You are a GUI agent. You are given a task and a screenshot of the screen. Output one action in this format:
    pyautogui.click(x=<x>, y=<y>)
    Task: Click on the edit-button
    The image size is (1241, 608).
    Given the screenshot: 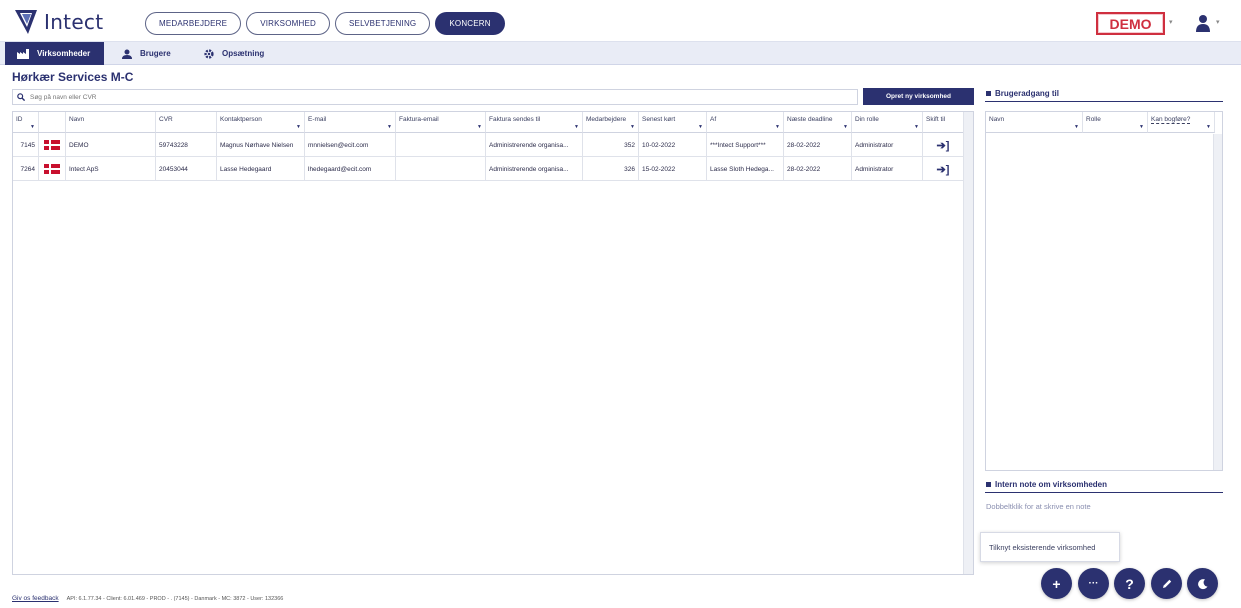 What is the action you would take?
    pyautogui.click(x=1166, y=583)
    